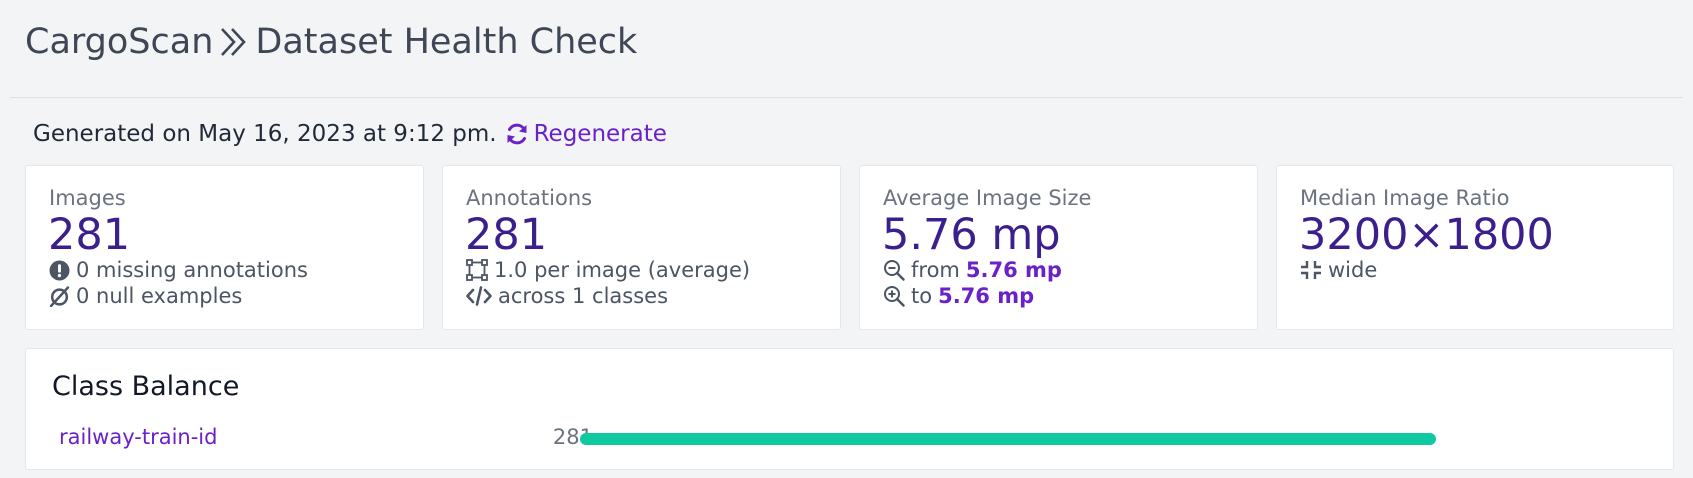 The image size is (1693, 478). What do you see at coordinates (971, 235) in the screenshot?
I see `average-image-size-value: 5.76 mp` at bounding box center [971, 235].